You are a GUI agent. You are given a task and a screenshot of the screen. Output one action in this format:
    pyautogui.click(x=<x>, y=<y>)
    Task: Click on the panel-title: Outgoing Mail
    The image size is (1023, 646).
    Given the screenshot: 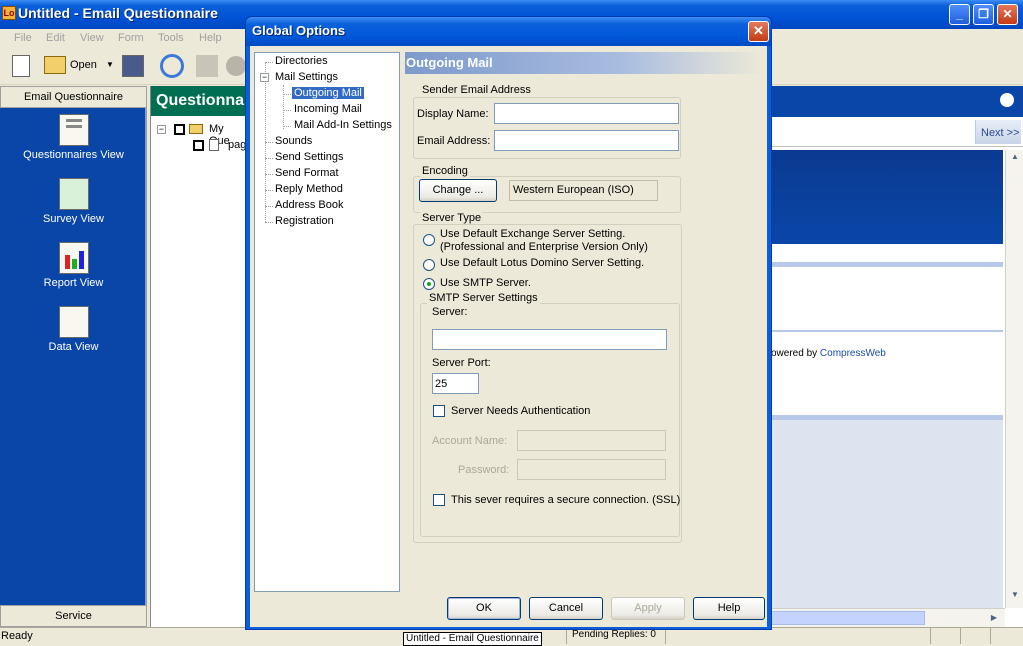 What is the action you would take?
    pyautogui.click(x=584, y=63)
    